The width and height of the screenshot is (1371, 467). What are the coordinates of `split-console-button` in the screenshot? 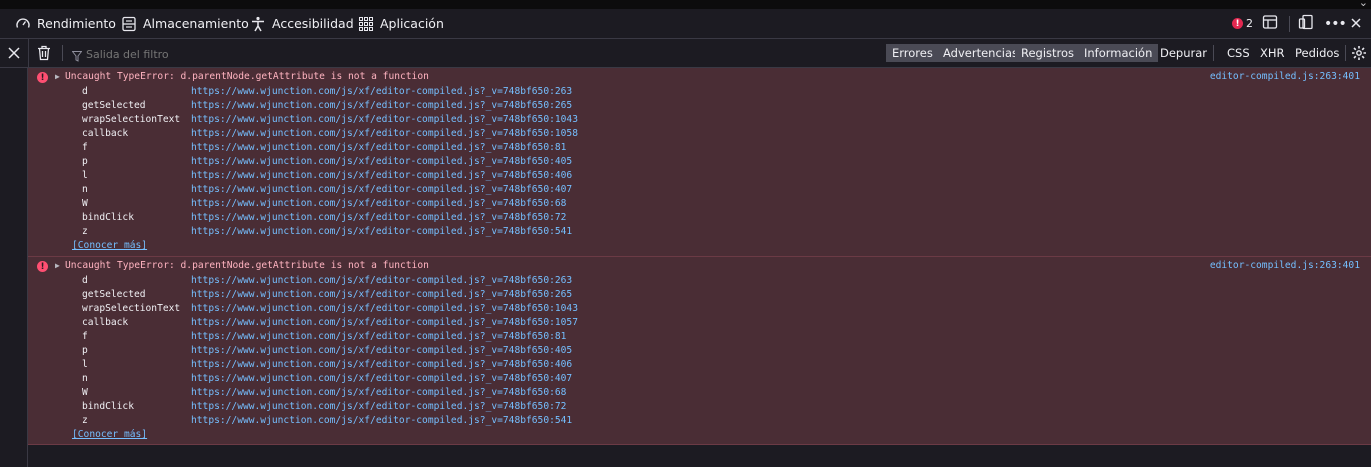 It's located at (1270, 23).